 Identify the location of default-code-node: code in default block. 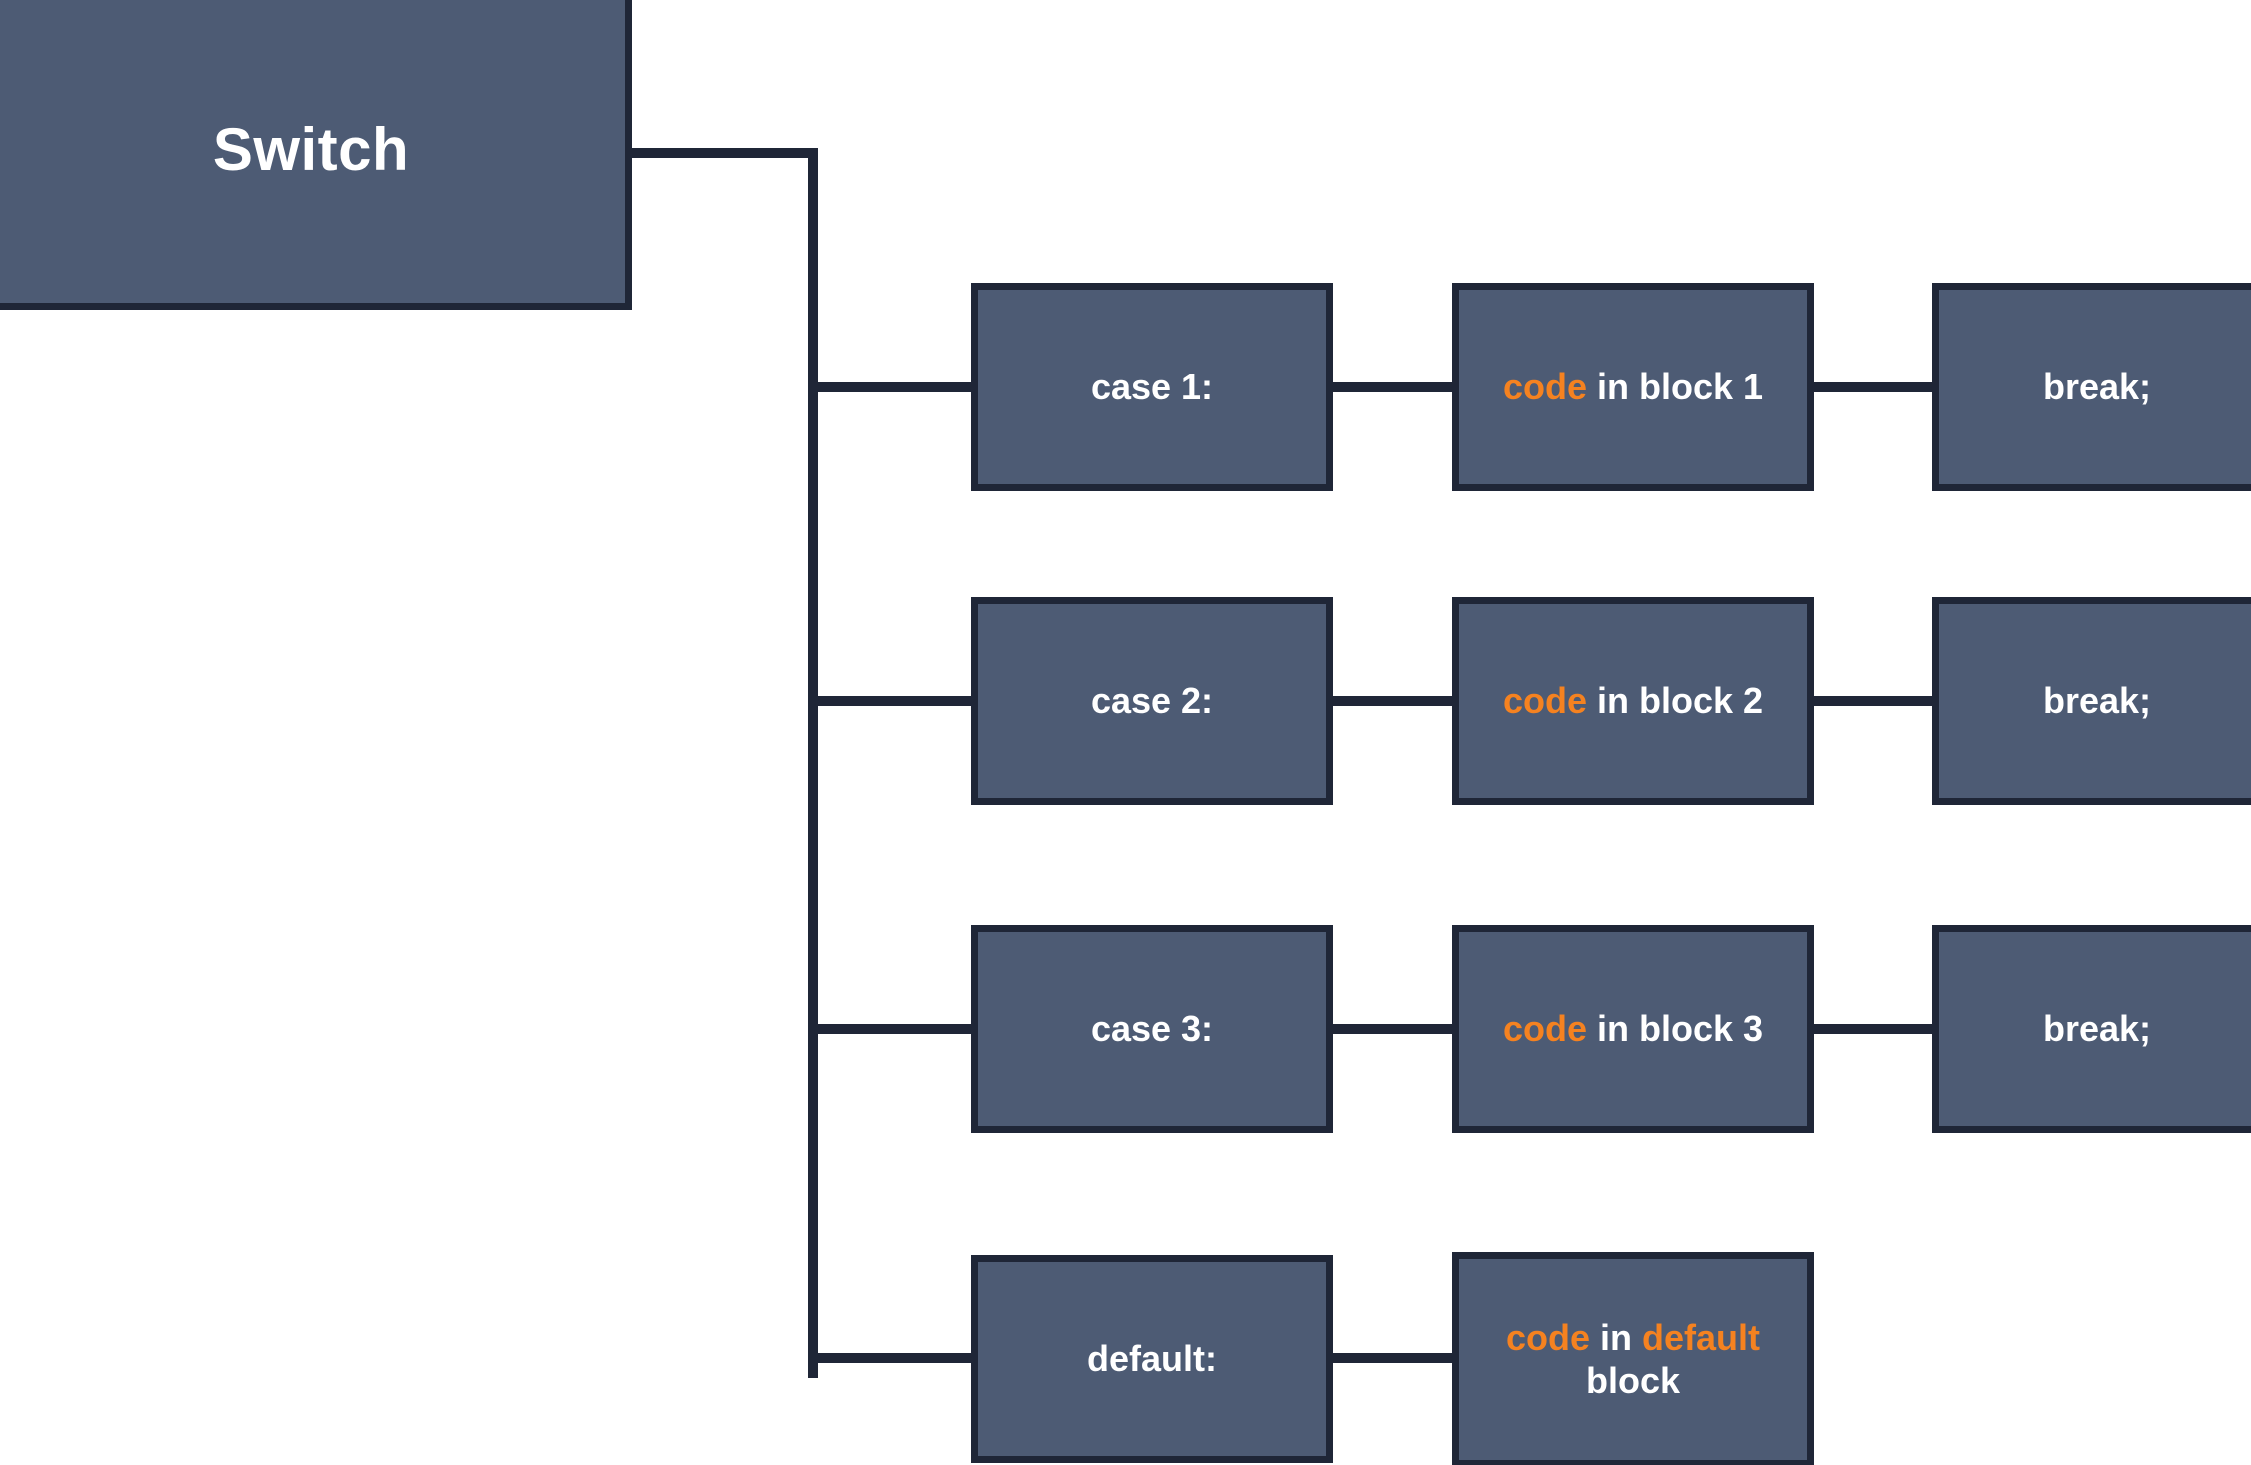
(1633, 1358).